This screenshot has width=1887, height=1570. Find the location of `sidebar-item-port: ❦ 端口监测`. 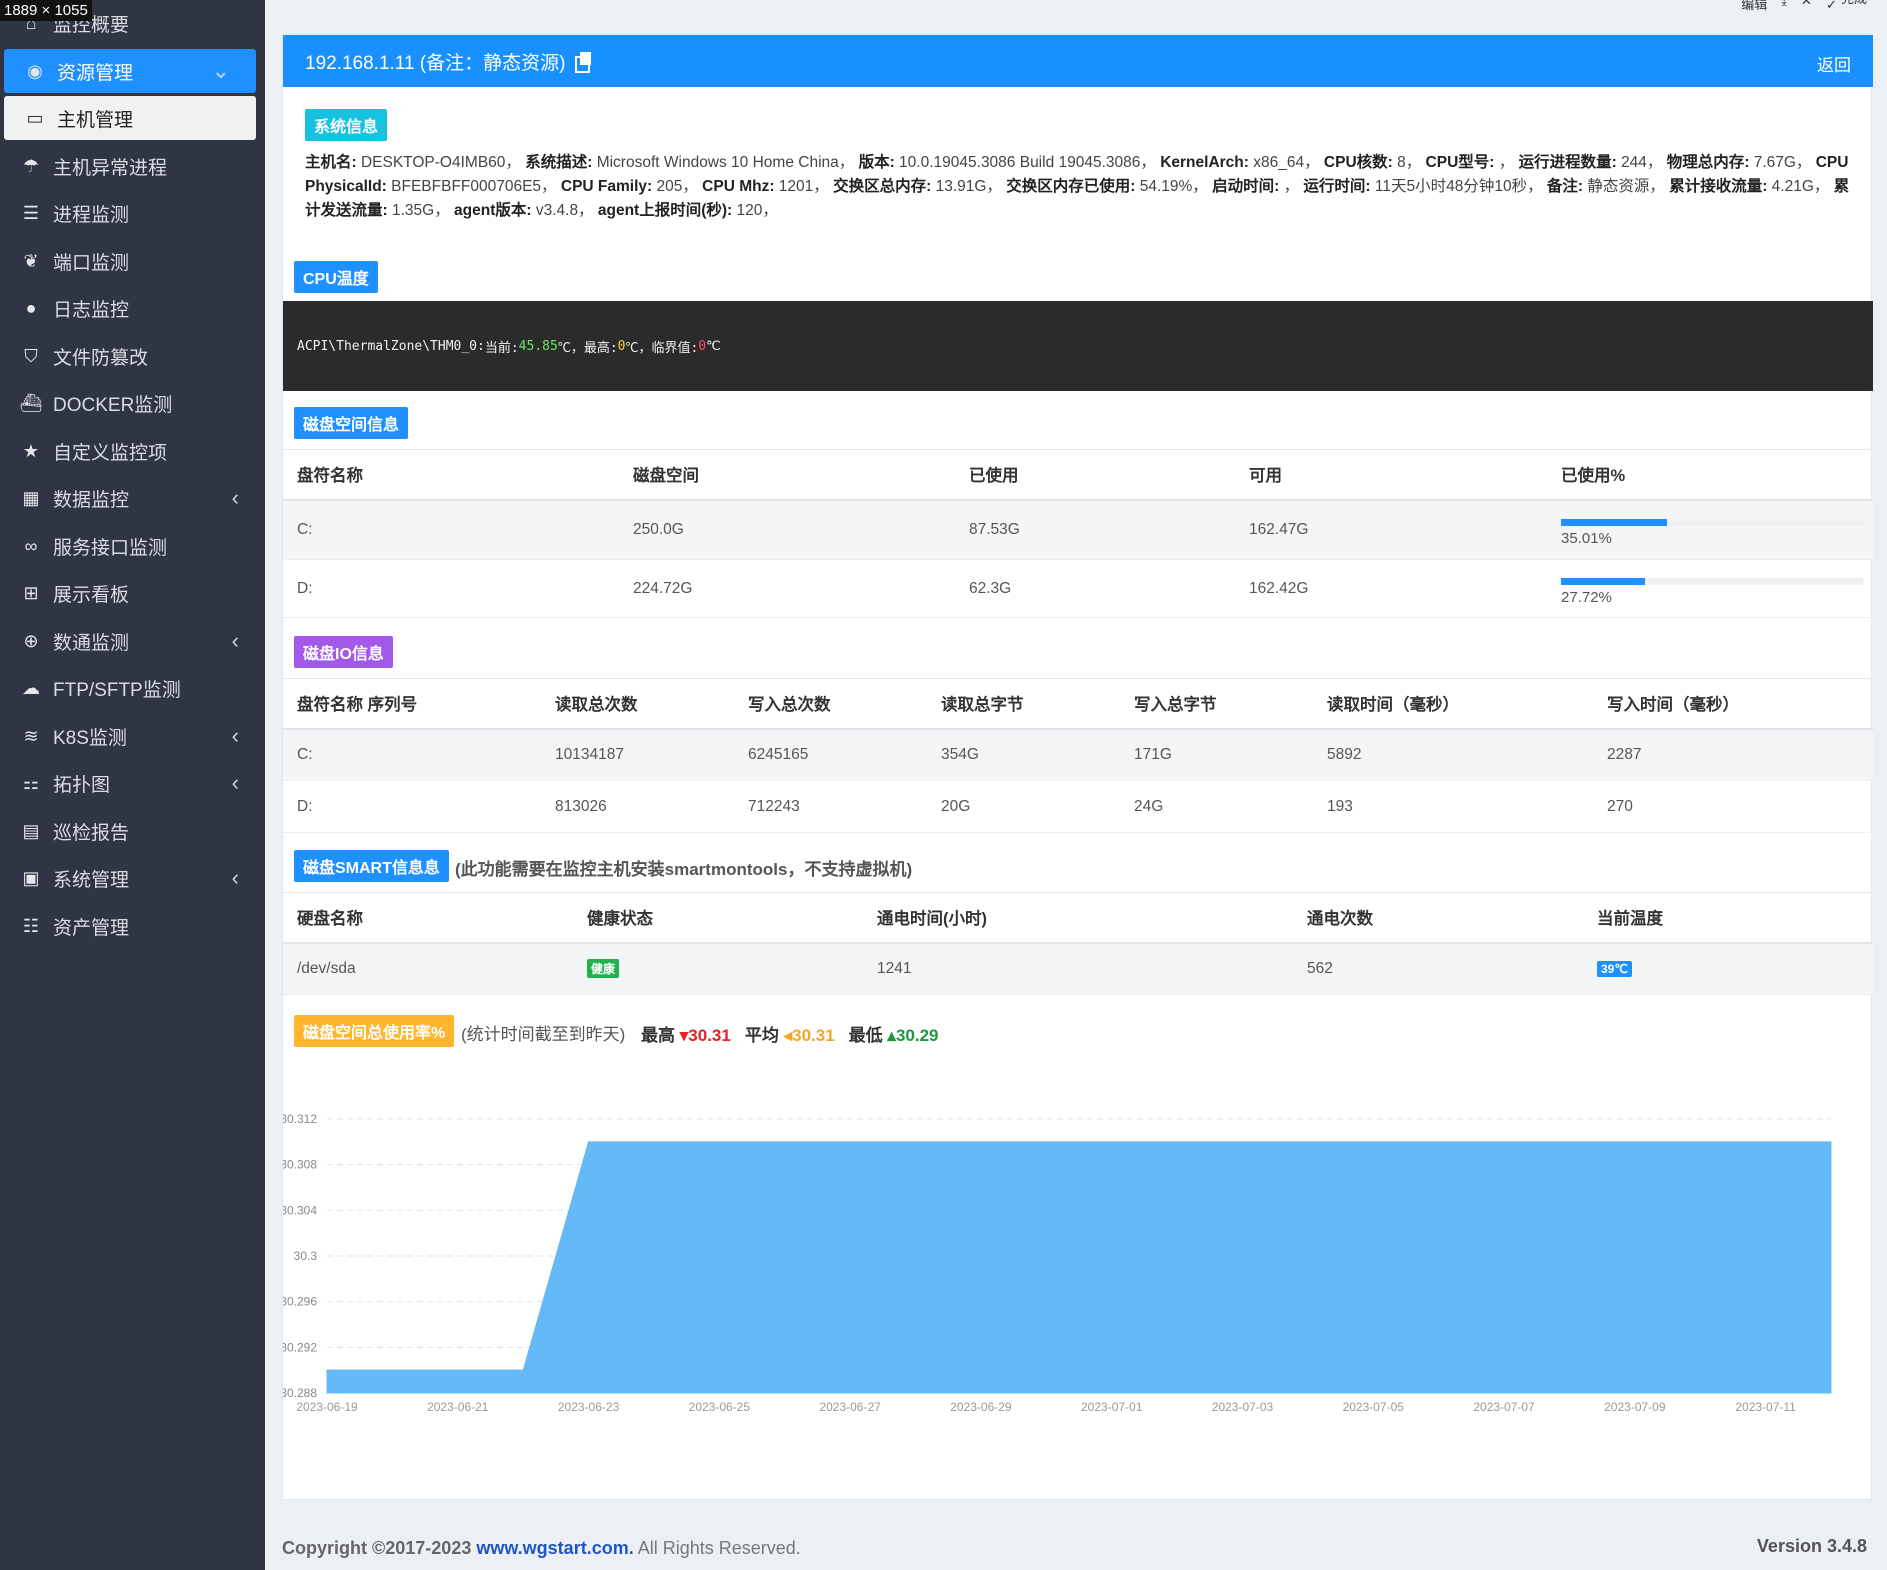

sidebar-item-port: ❦ 端口监测 is located at coordinates (132, 261).